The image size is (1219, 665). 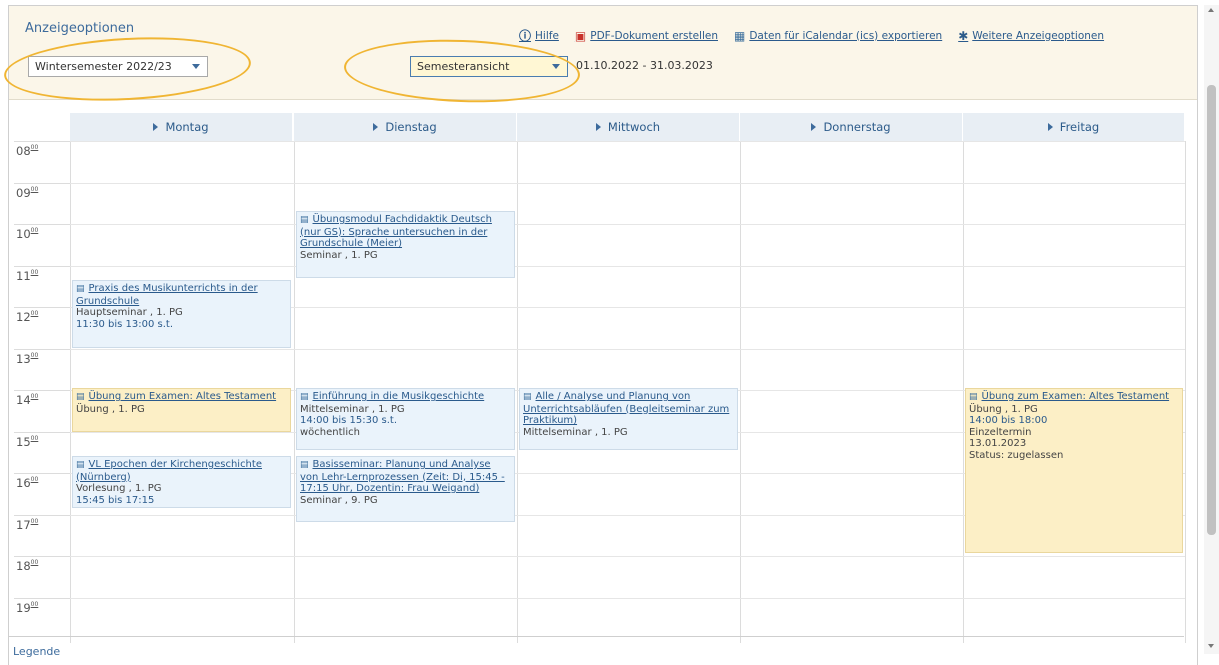 I want to click on pdf-icon: ▣, so click(x=580, y=35).